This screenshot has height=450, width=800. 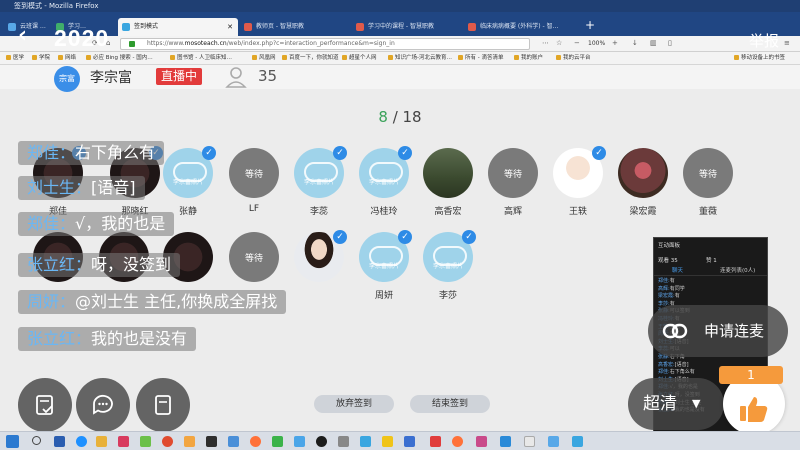 What do you see at coordinates (81, 441) in the screenshot?
I see `edge-icon` at bounding box center [81, 441].